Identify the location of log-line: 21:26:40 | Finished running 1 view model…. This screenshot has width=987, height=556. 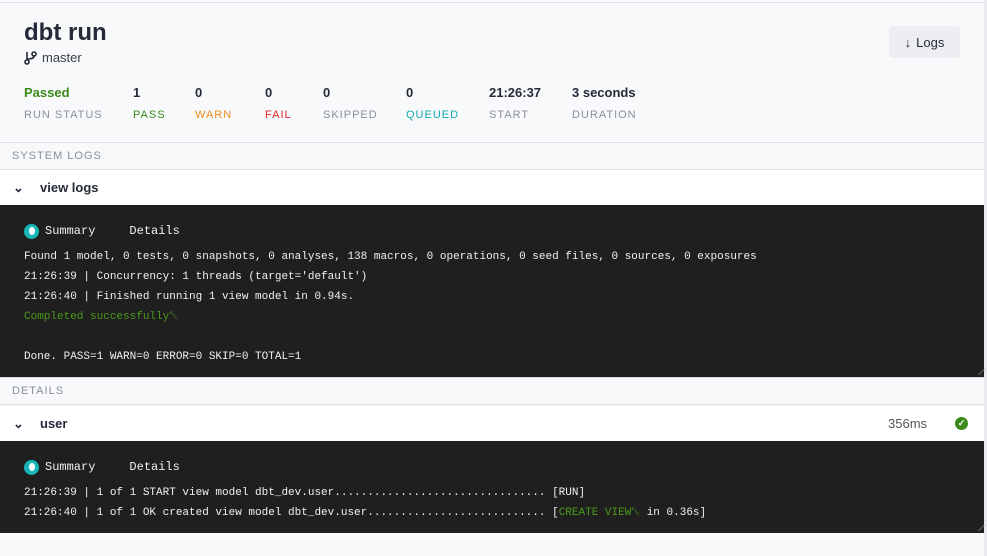
(189, 297).